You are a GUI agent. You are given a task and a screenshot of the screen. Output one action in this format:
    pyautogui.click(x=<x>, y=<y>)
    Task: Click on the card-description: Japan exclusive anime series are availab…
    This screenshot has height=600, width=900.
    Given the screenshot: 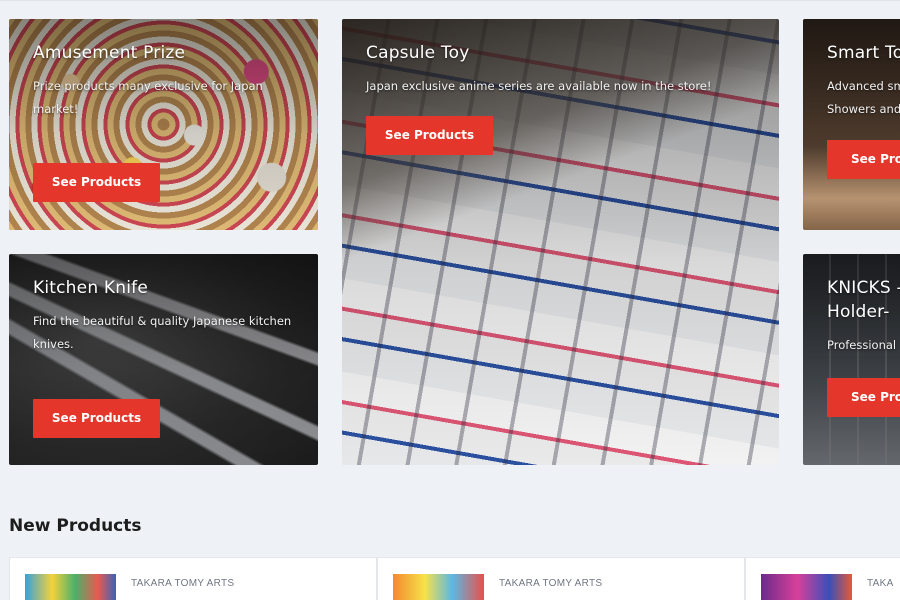 What is the action you would take?
    pyautogui.click(x=539, y=86)
    